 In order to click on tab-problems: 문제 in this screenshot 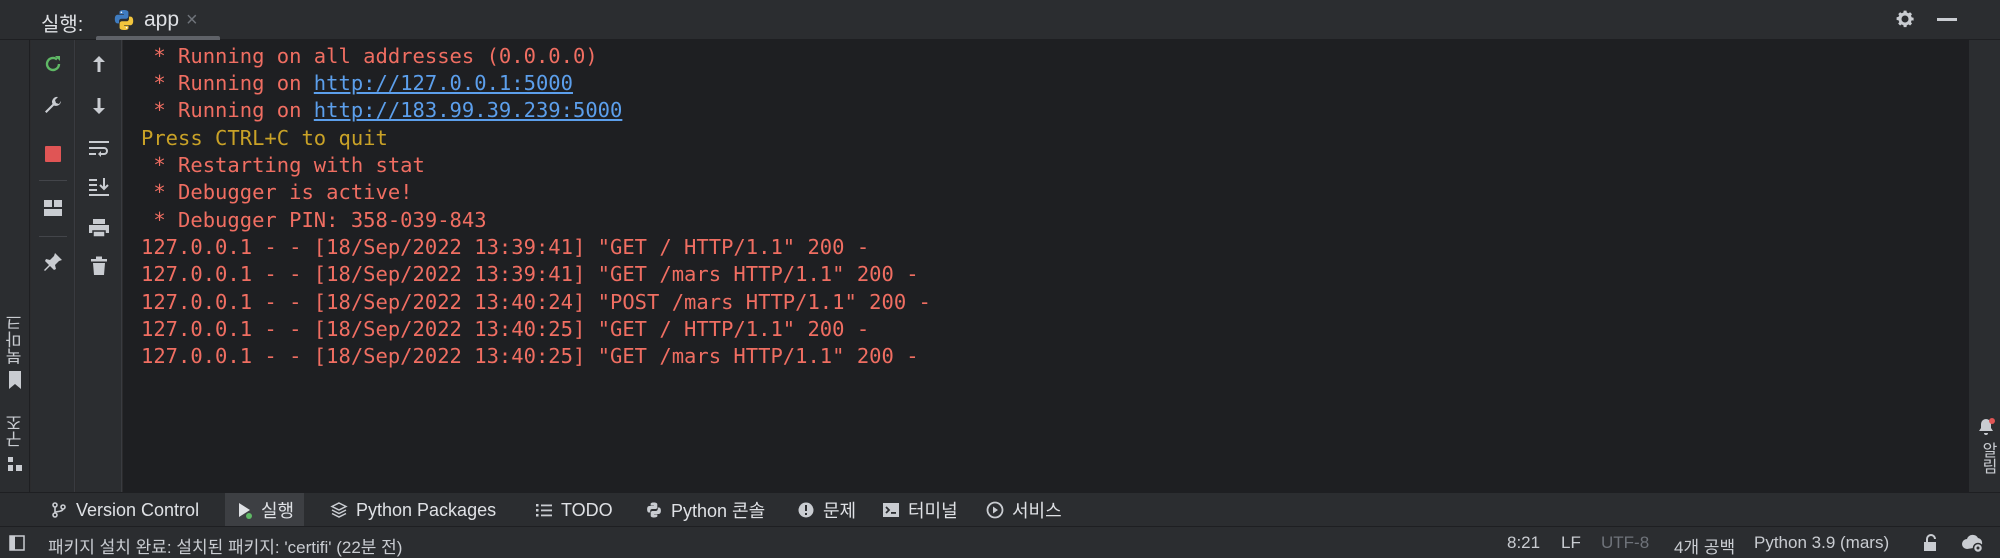, I will do `click(826, 510)`.